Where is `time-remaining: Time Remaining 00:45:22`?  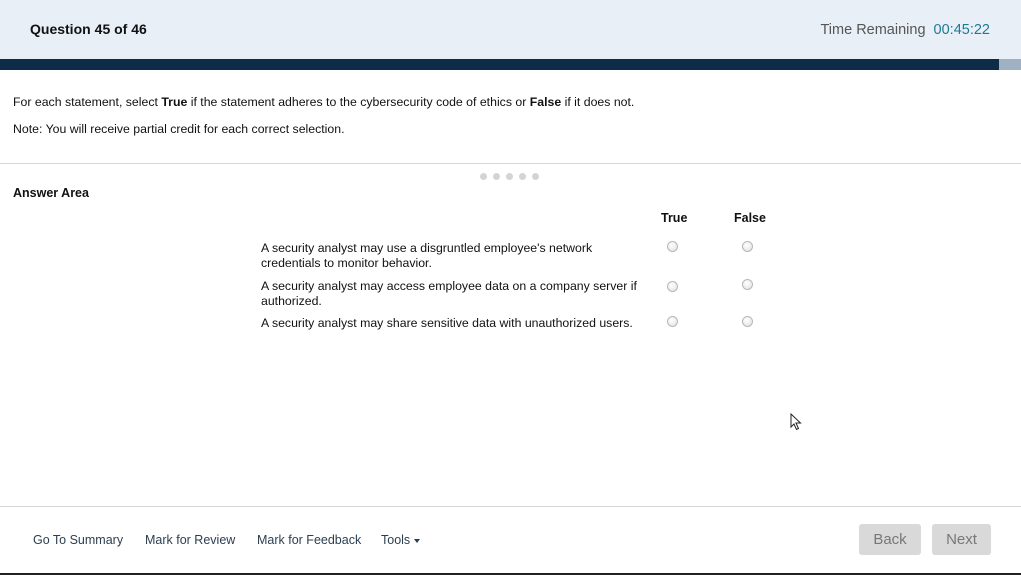 time-remaining: Time Remaining 00:45:22 is located at coordinates (905, 30).